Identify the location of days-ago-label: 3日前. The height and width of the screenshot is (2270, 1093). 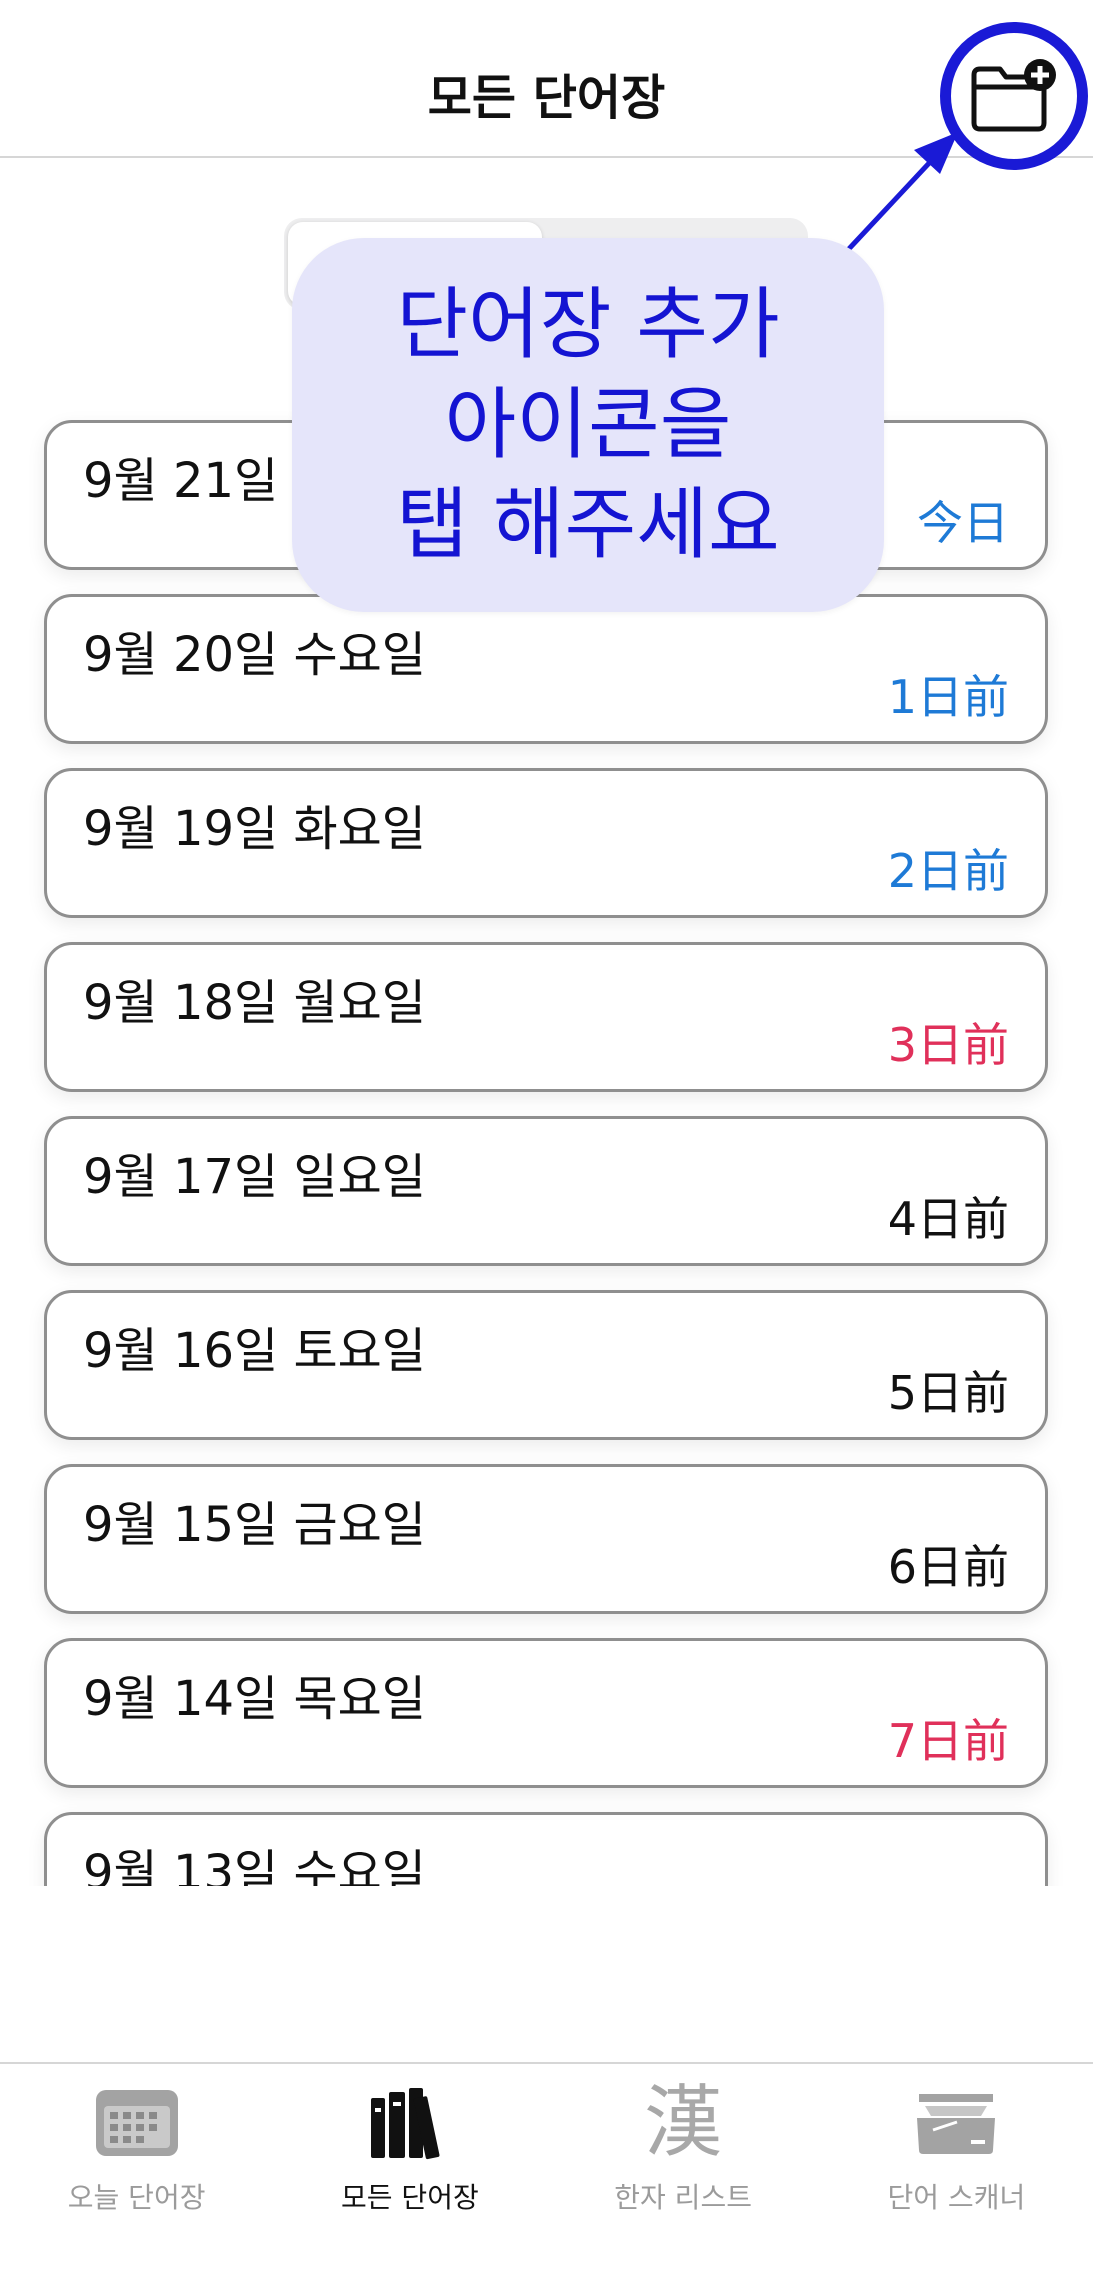
(948, 1045).